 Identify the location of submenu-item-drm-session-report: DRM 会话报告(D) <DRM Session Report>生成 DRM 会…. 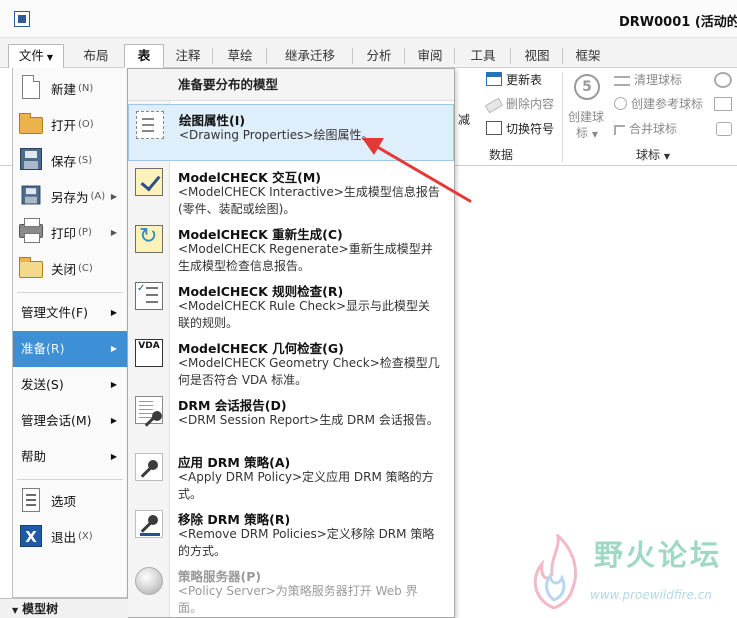
(291, 418).